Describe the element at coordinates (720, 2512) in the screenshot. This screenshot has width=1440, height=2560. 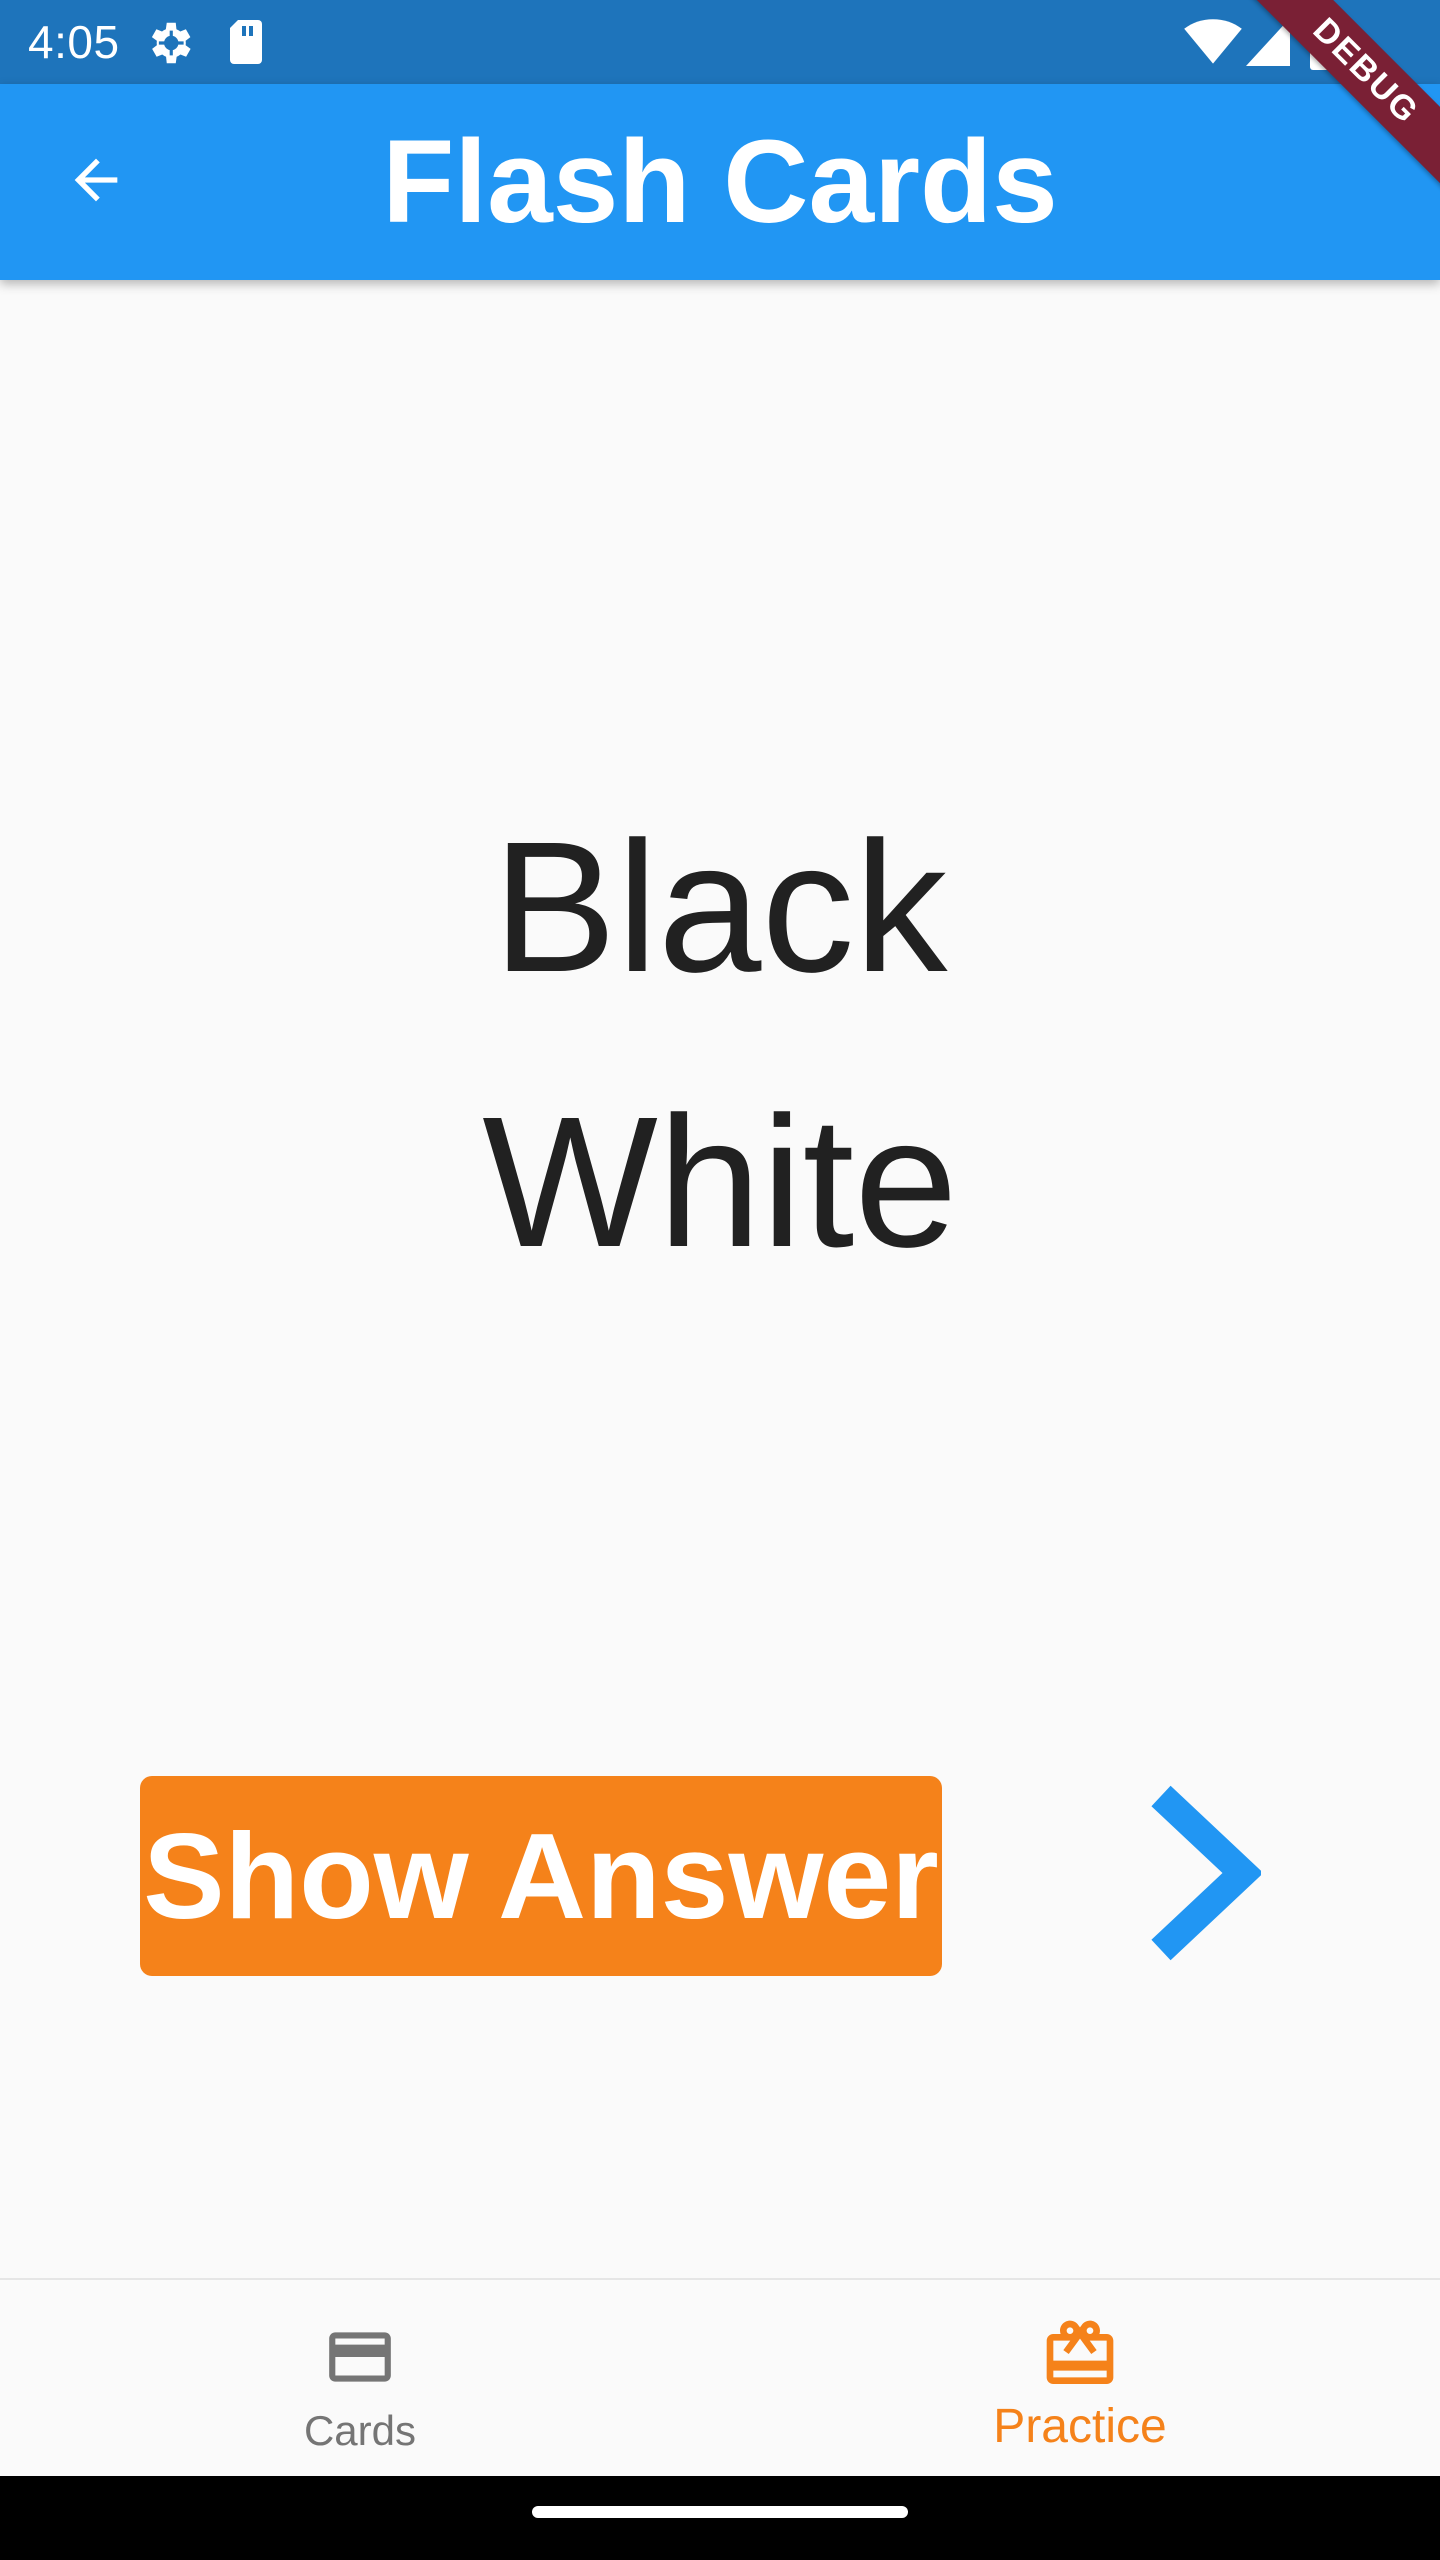
I see `home-gesture-handle` at that location.